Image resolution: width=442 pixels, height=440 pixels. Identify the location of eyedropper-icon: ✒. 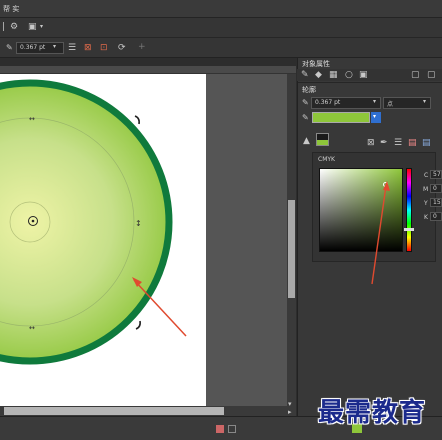
(384, 143).